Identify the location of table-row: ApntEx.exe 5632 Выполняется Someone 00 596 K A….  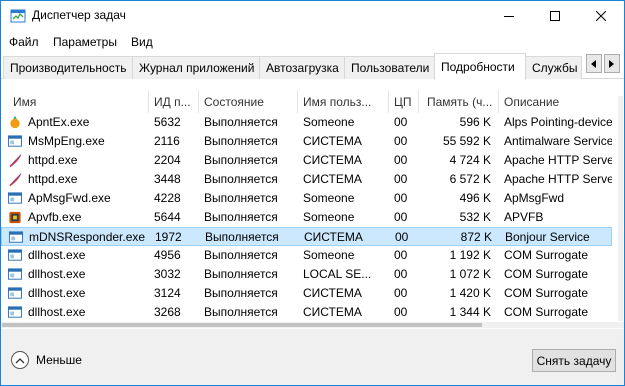
(306, 122).